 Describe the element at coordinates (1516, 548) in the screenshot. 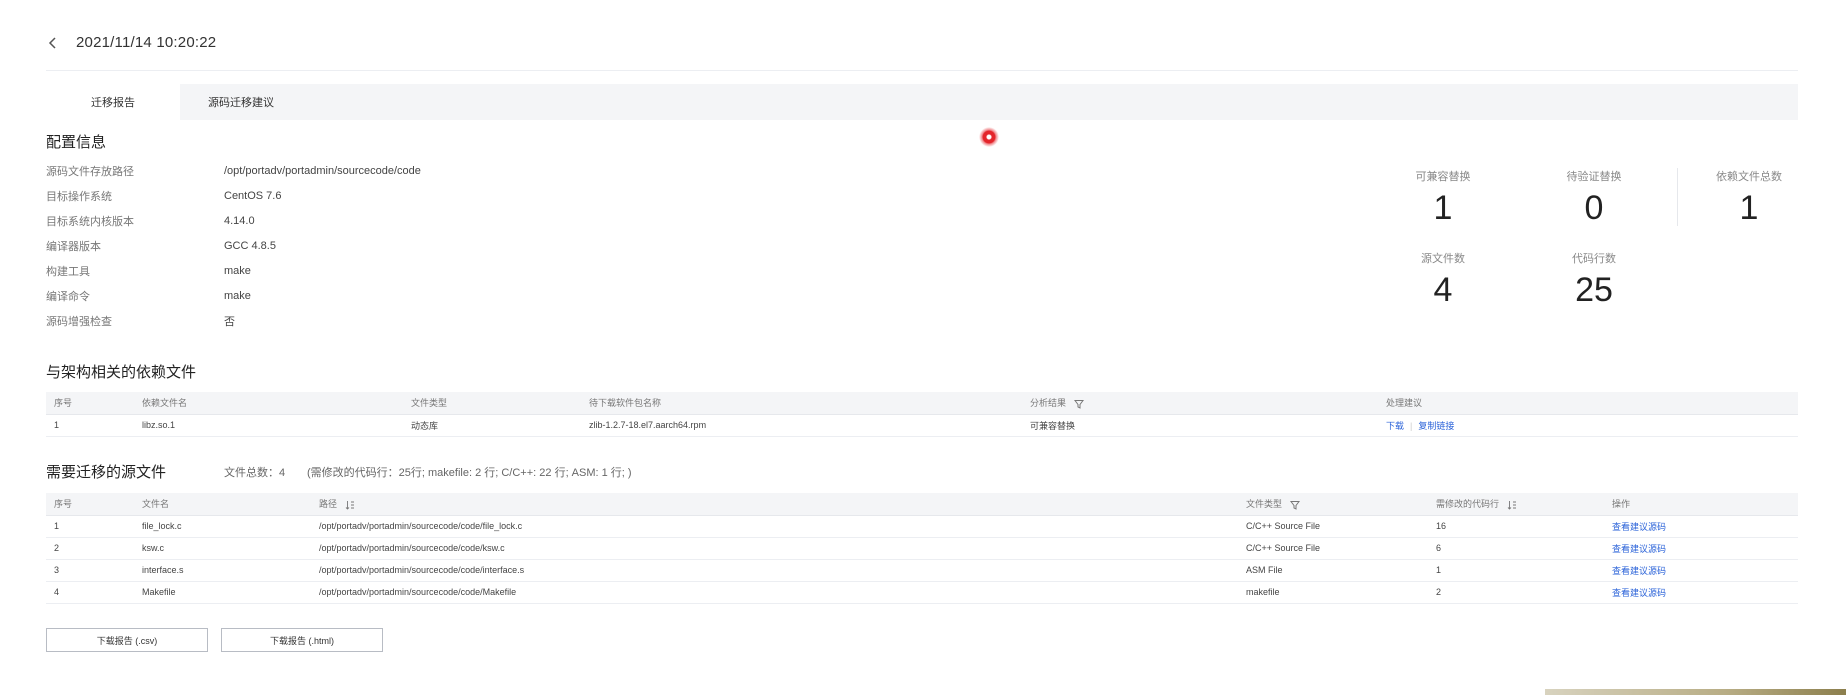

I see `cell-lines: 6` at that location.